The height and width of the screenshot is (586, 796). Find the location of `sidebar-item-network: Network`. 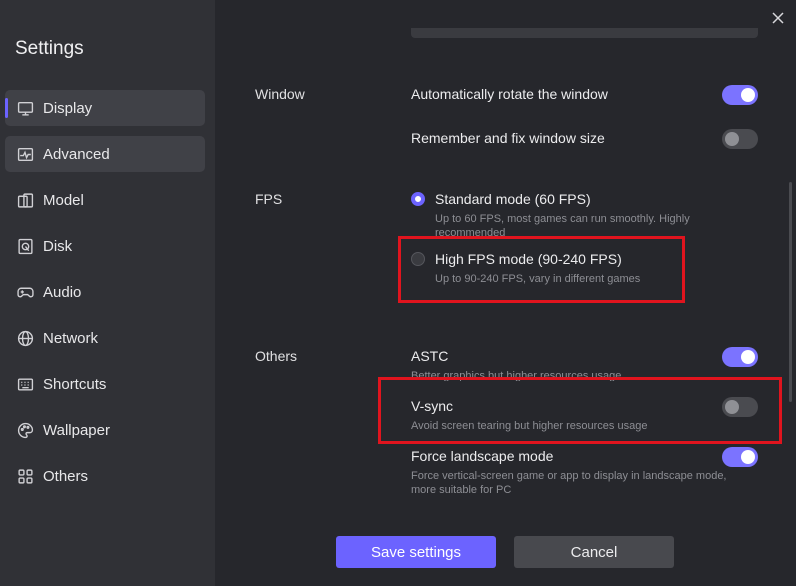

sidebar-item-network: Network is located at coordinates (105, 338).